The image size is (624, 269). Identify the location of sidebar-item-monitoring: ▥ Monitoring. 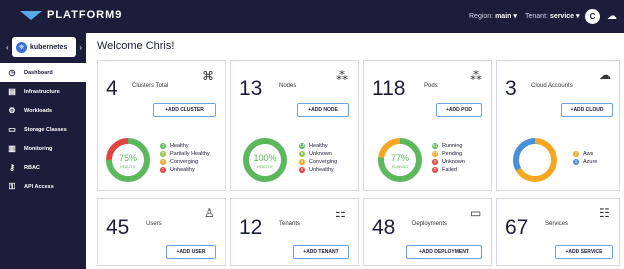
(43, 148).